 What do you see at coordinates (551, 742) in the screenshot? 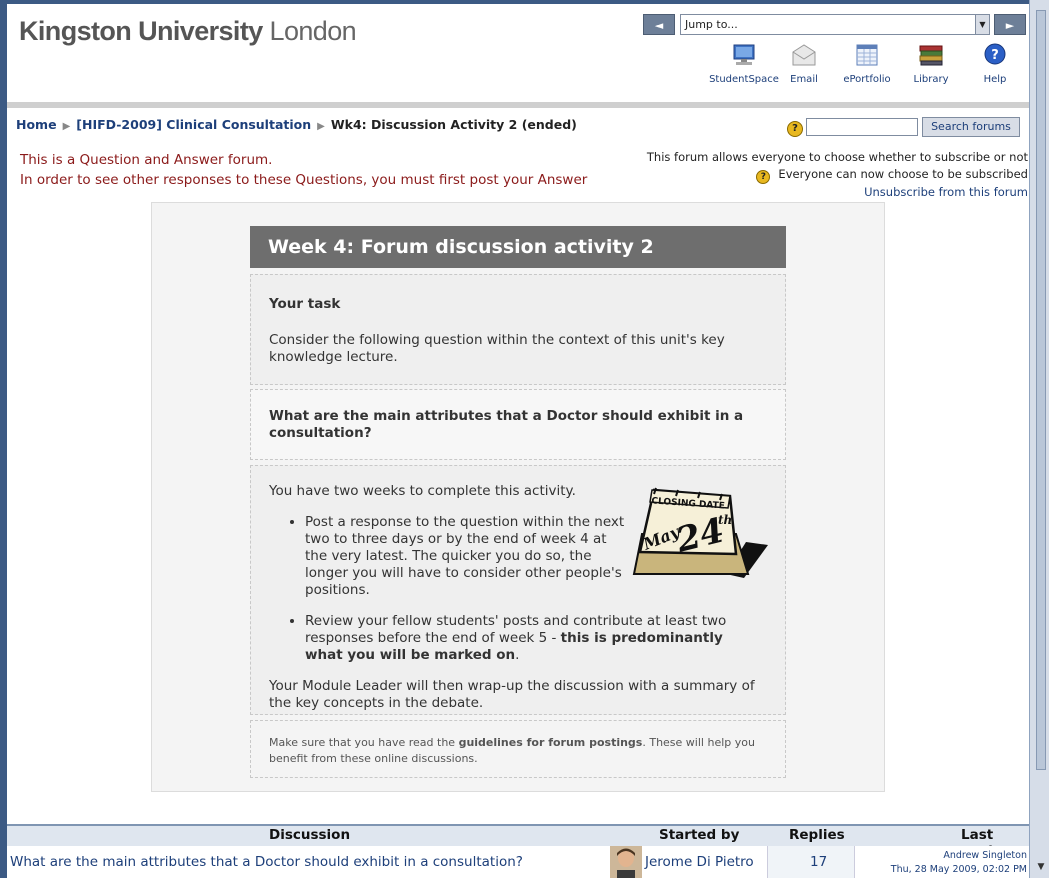
I see `guidelines-link: guidelines for forum postings` at bounding box center [551, 742].